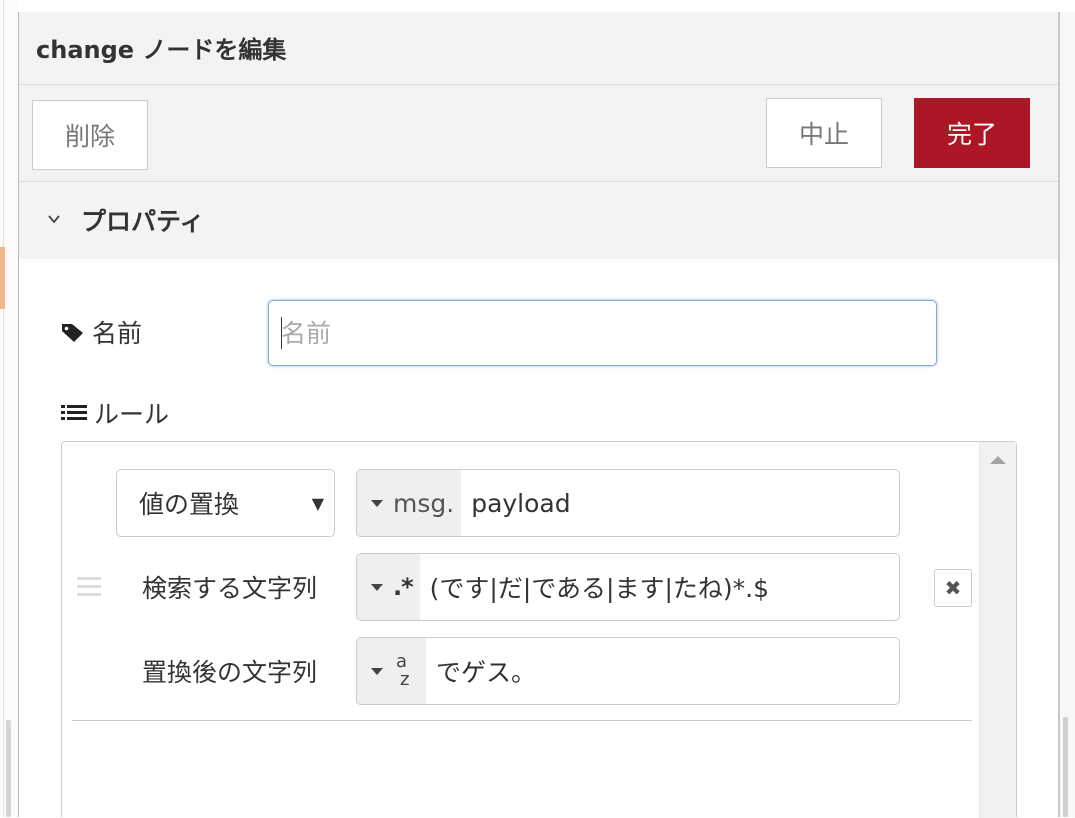 This screenshot has height=818, width=1075. What do you see at coordinates (117, 333) in the screenshot?
I see `name-label-text: 名前` at bounding box center [117, 333].